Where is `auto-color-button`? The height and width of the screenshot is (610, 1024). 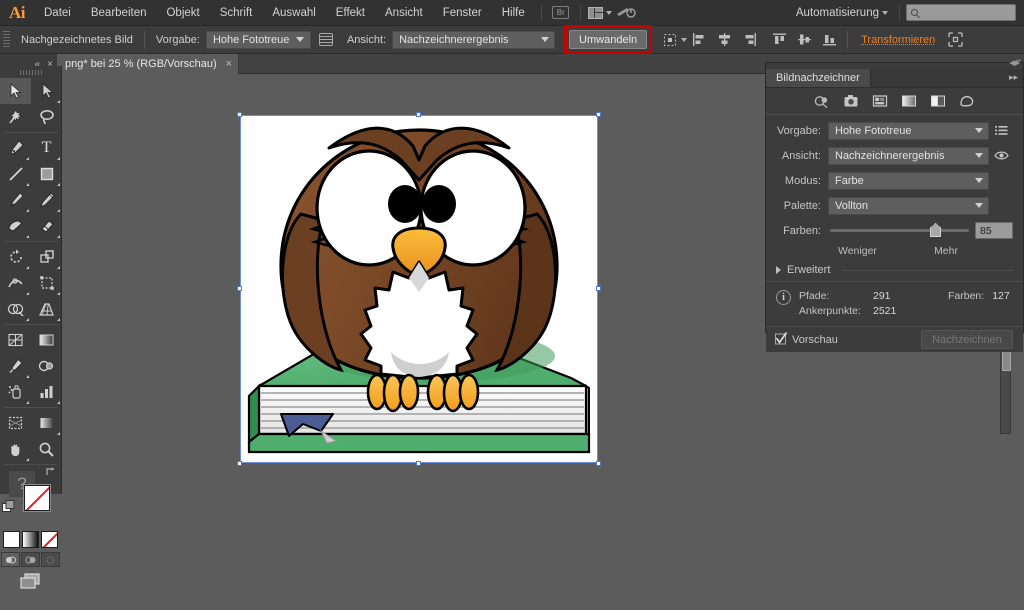 auto-color-button is located at coordinates (822, 101).